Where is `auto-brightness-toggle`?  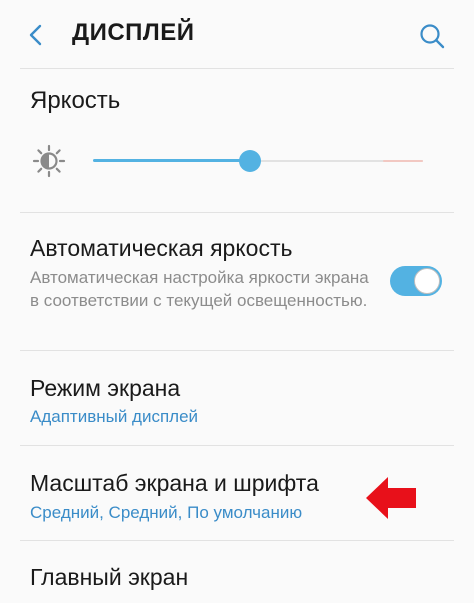
auto-brightness-toggle is located at coordinates (416, 281).